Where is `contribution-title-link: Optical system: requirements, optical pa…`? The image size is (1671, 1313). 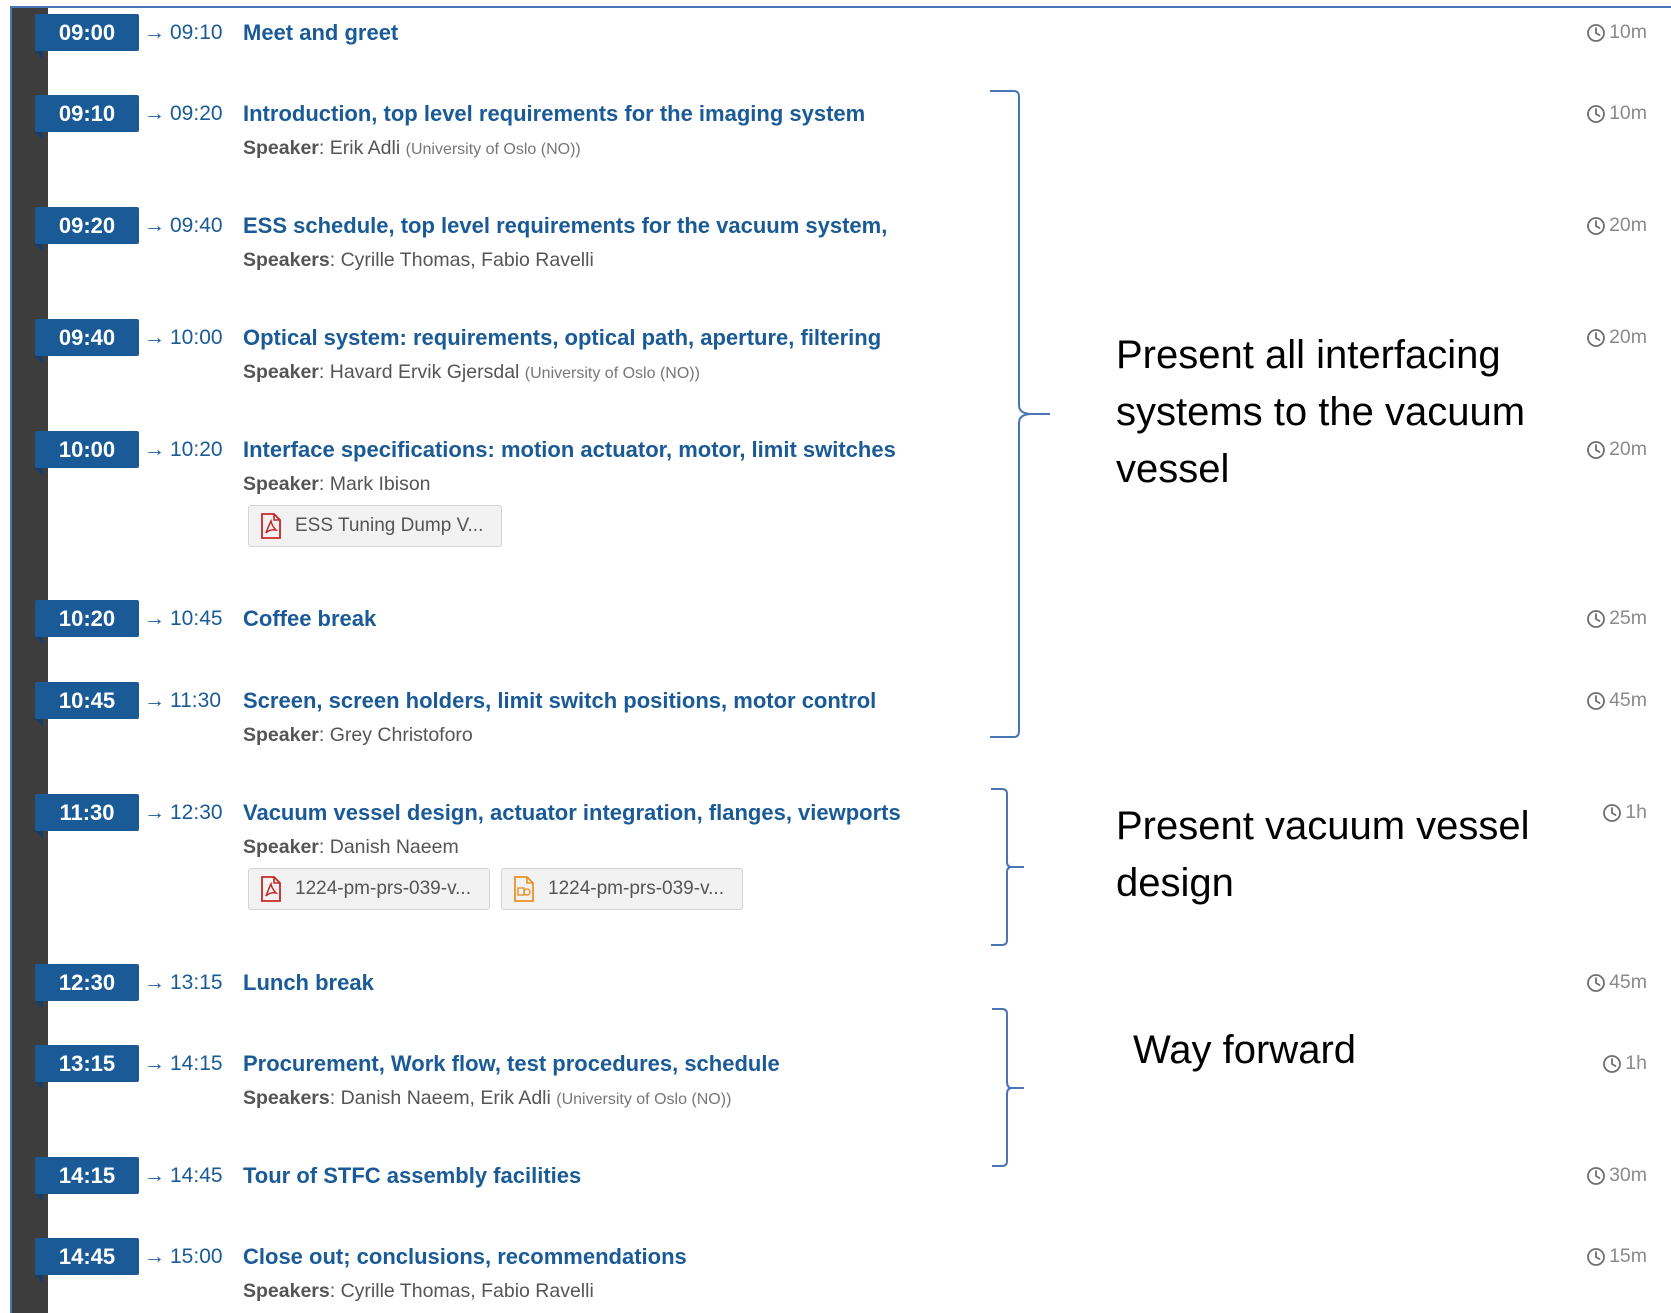
contribution-title-link: Optical system: requirements, optical pa… is located at coordinates (562, 337).